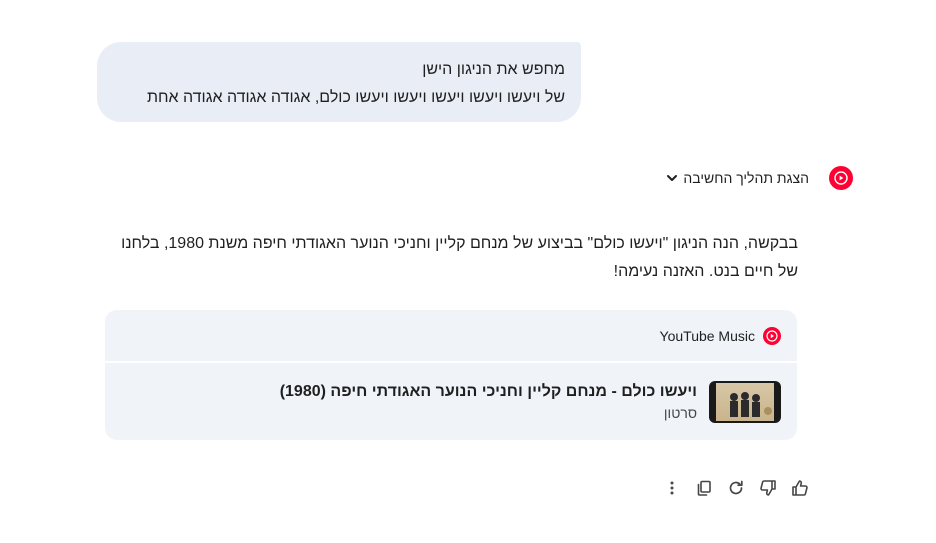 Image resolution: width=936 pixels, height=543 pixels. Describe the element at coordinates (772, 335) in the screenshot. I see `youtube-music-logo-icon` at that location.